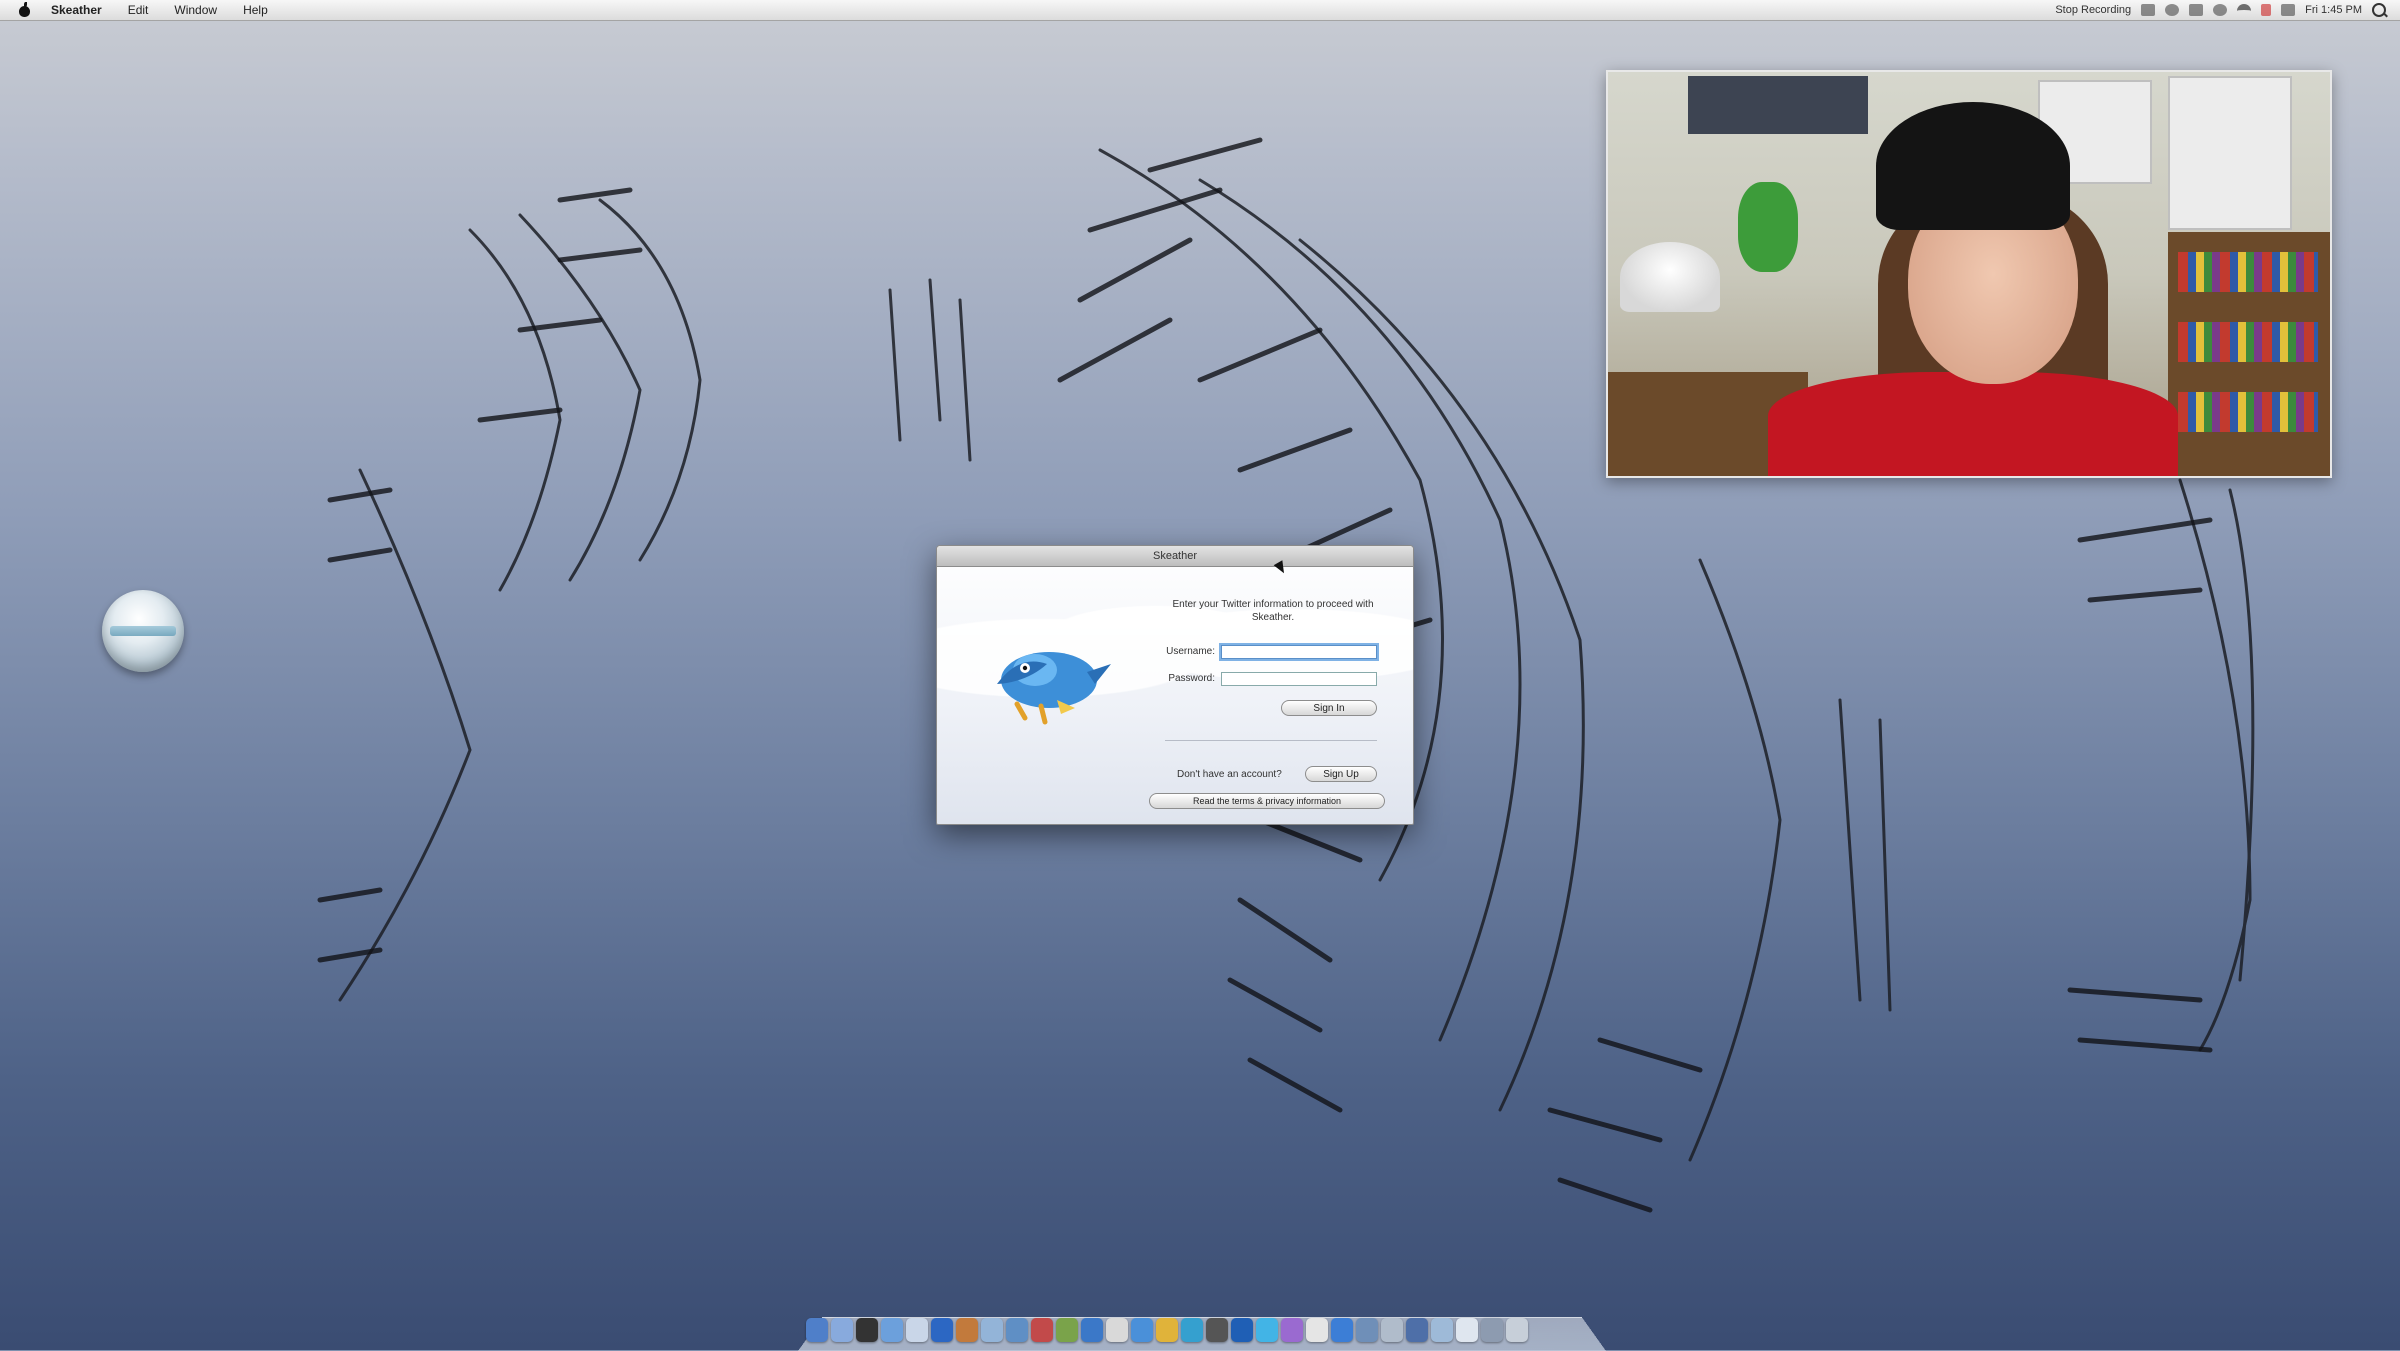 This screenshot has height=1351, width=2400. Describe the element at coordinates (1229, 774) in the screenshot. I see `no-account-text: Don't have an account?` at that location.